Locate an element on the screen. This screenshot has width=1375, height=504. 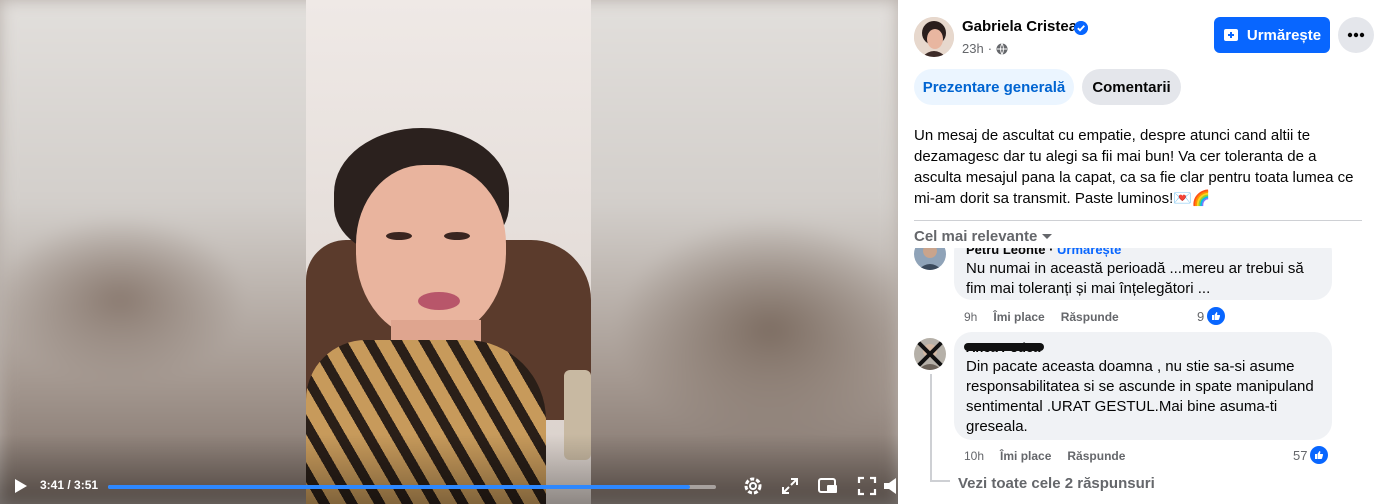
comment-actions: 10h Îmi place Răspunde is located at coordinates (1044, 456).